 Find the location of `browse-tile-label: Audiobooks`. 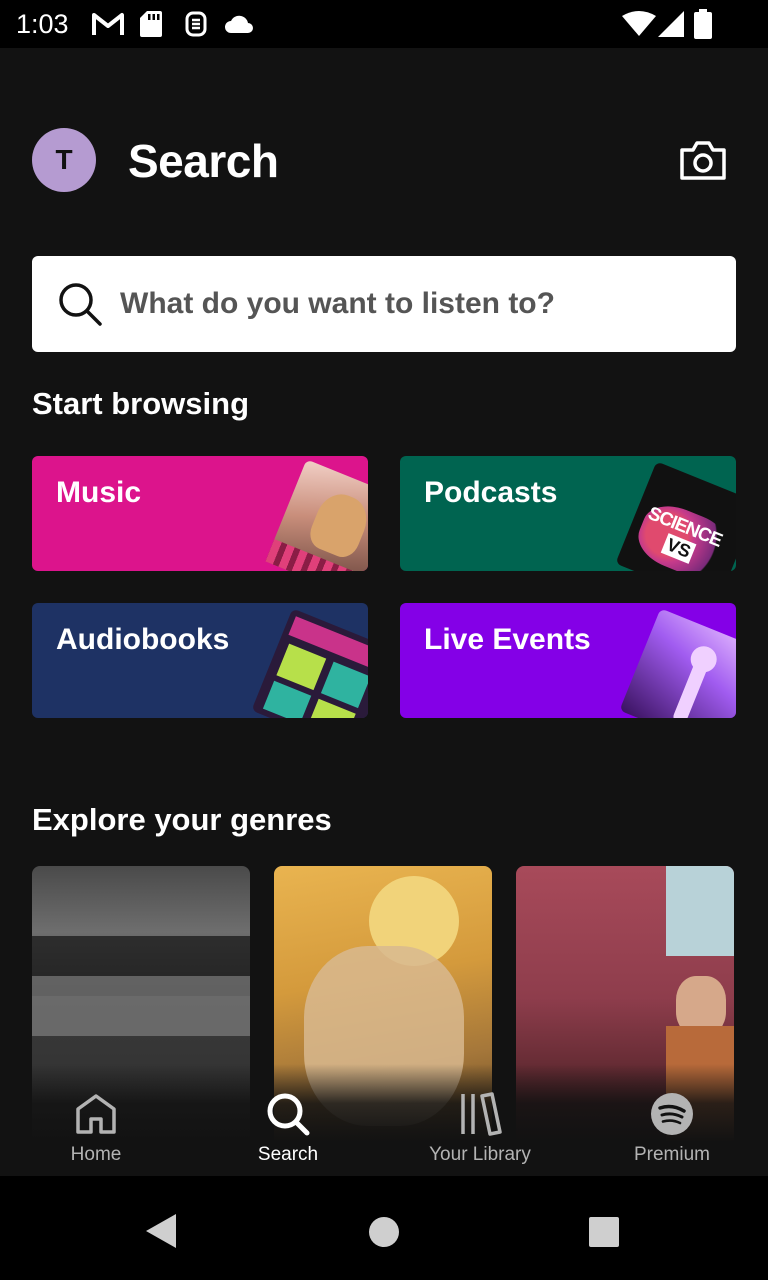

browse-tile-label: Audiobooks is located at coordinates (143, 639).